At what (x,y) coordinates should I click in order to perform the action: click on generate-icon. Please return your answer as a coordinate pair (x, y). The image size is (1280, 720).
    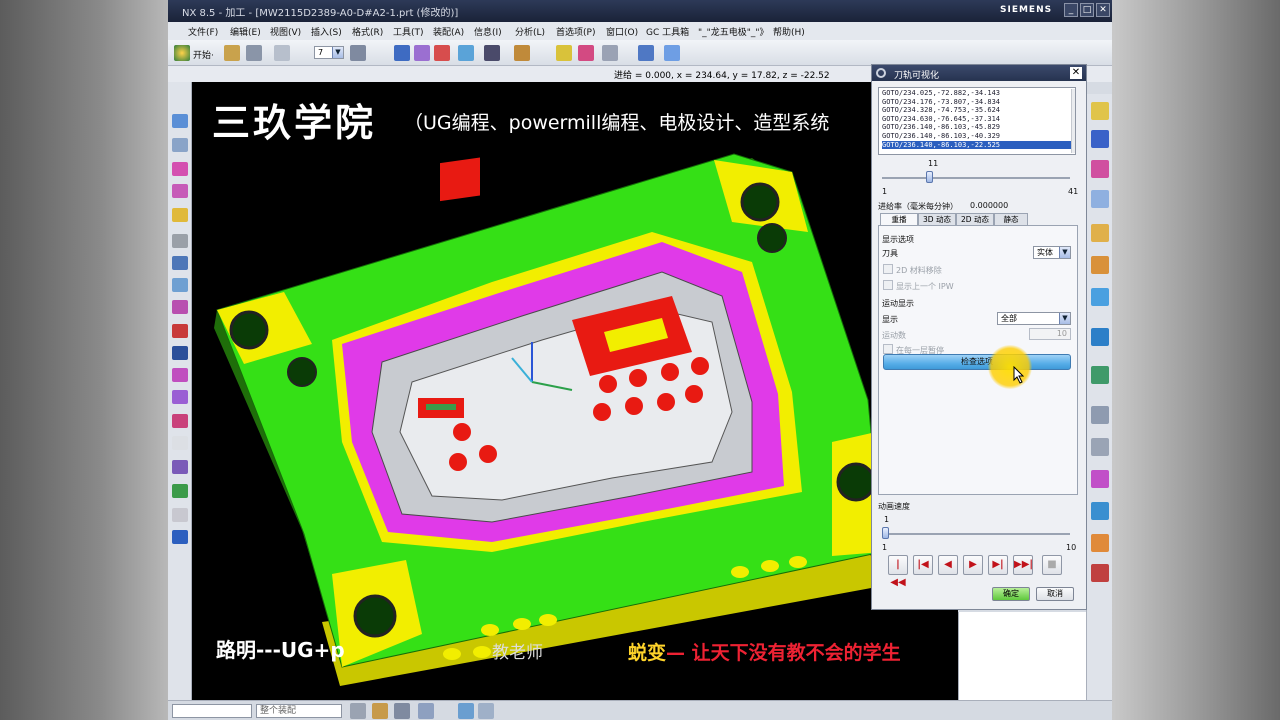
    Looking at the image, I should click on (564, 53).